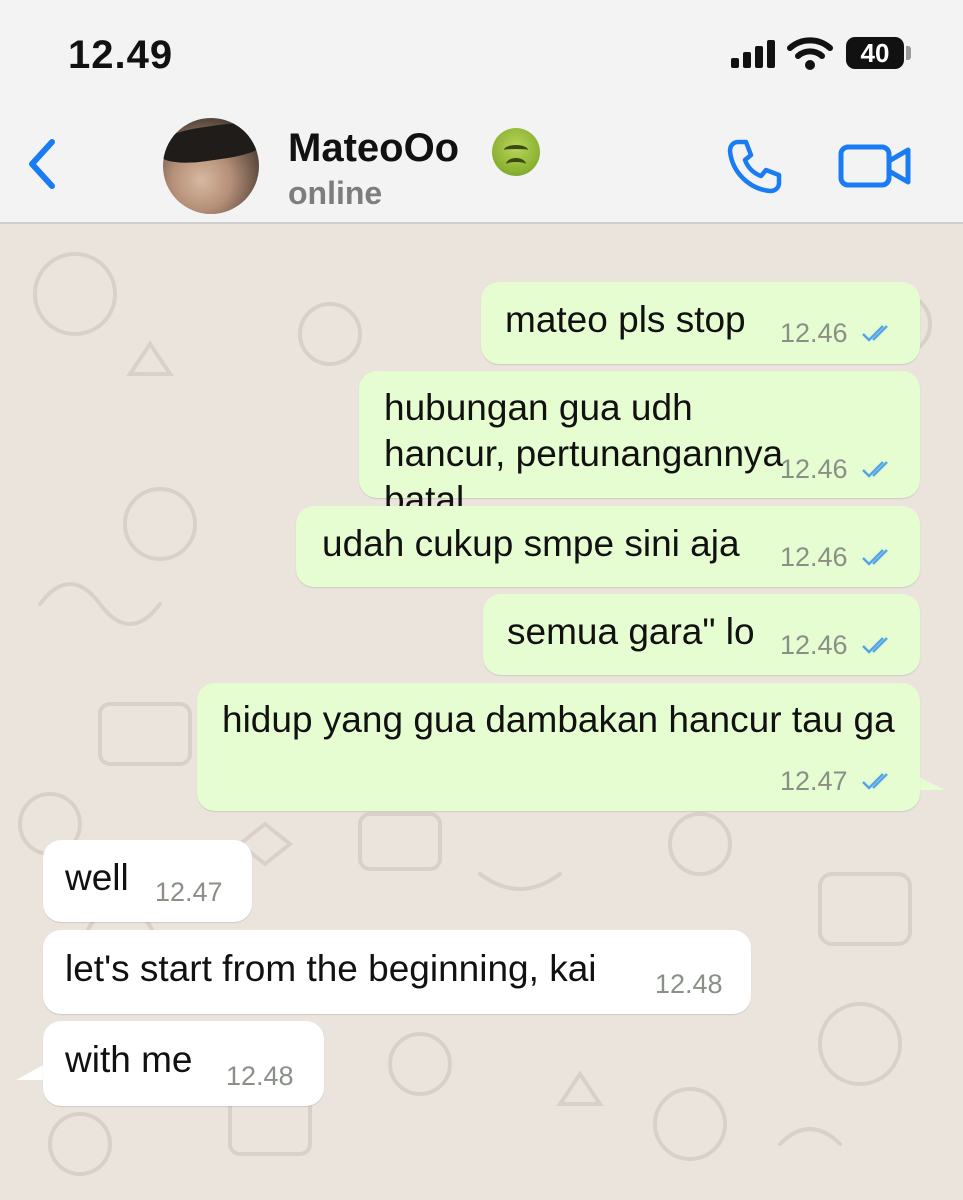  Describe the element at coordinates (147, 881) in the screenshot. I see `message-bubble: well 12.47` at that location.